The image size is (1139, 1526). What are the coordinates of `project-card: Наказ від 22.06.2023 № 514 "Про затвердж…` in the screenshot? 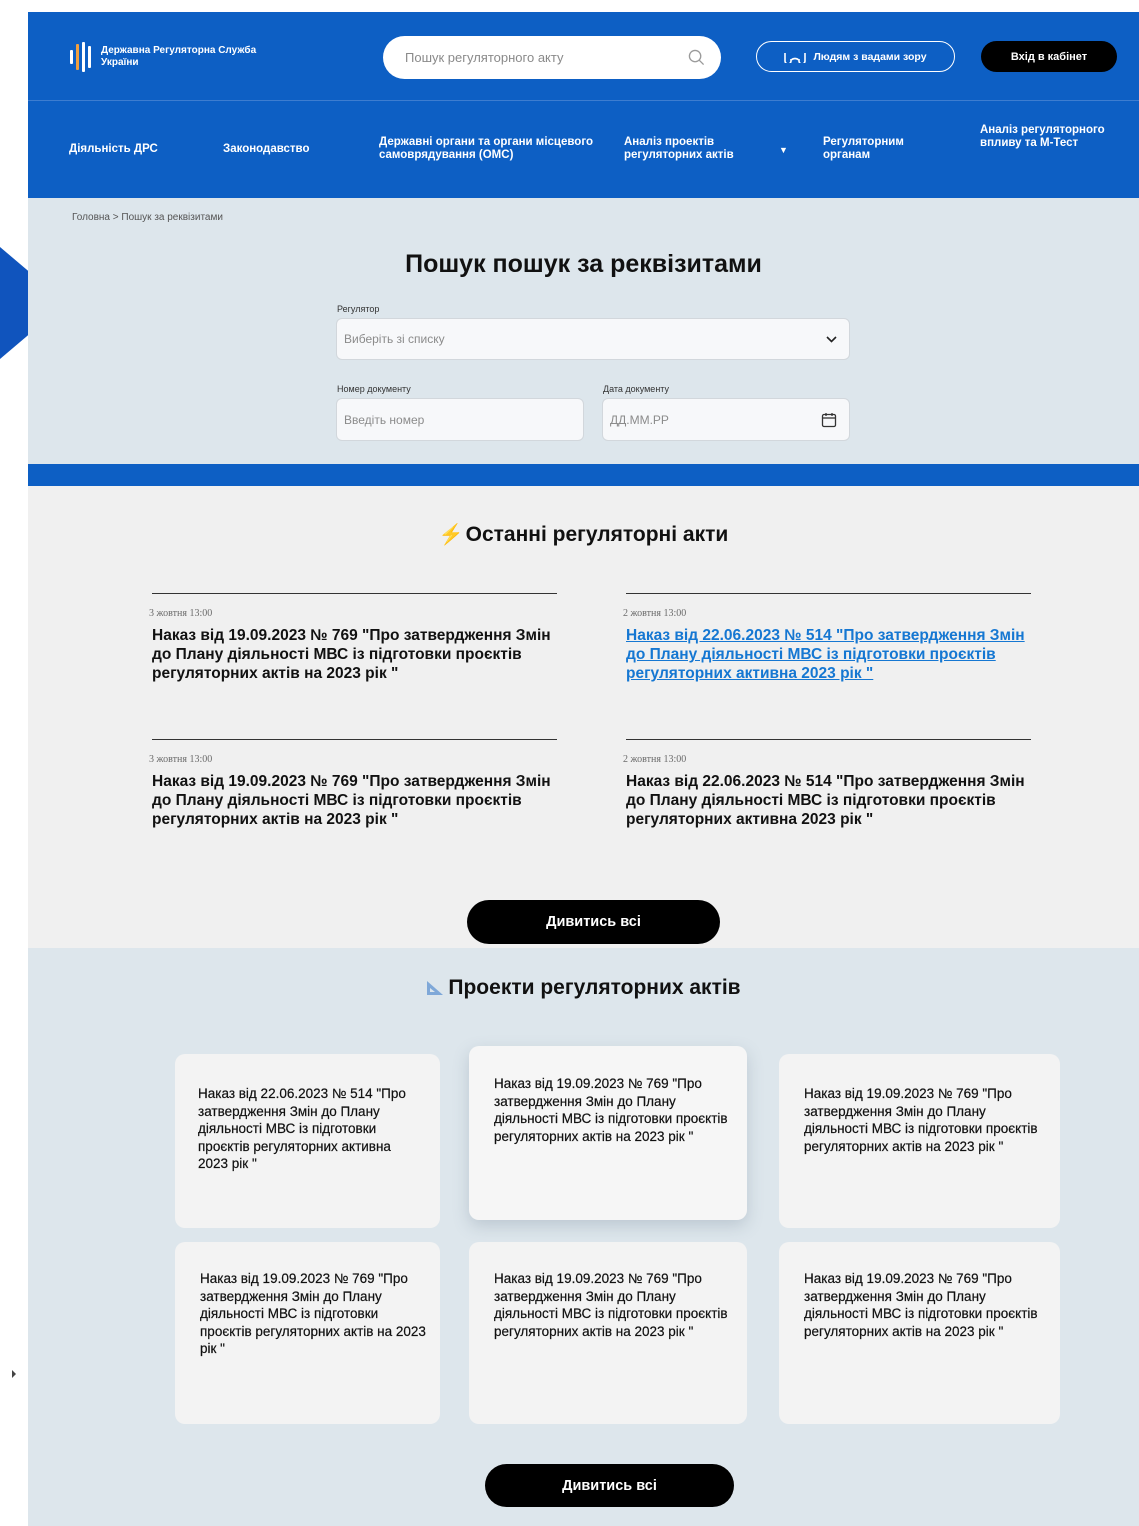 It's located at (307, 1141).